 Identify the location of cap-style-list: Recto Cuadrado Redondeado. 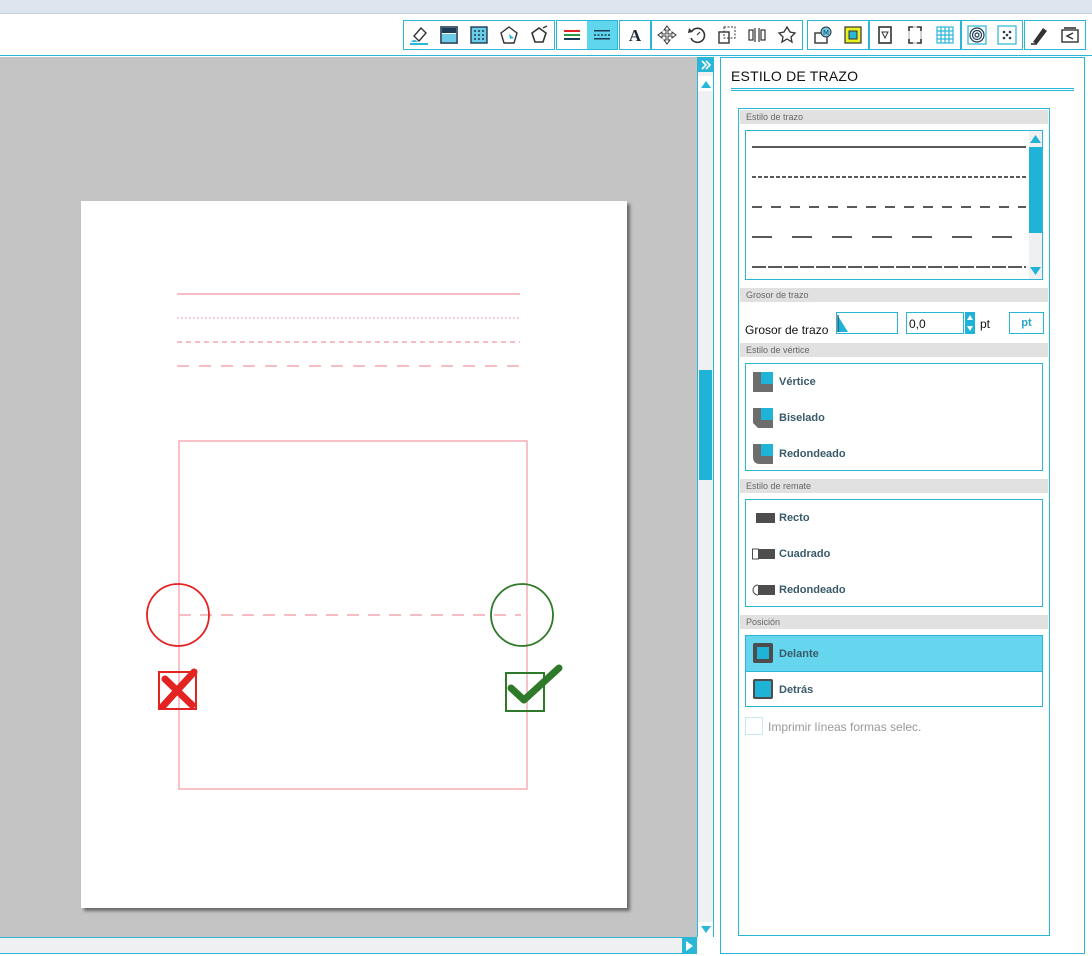
(894, 553).